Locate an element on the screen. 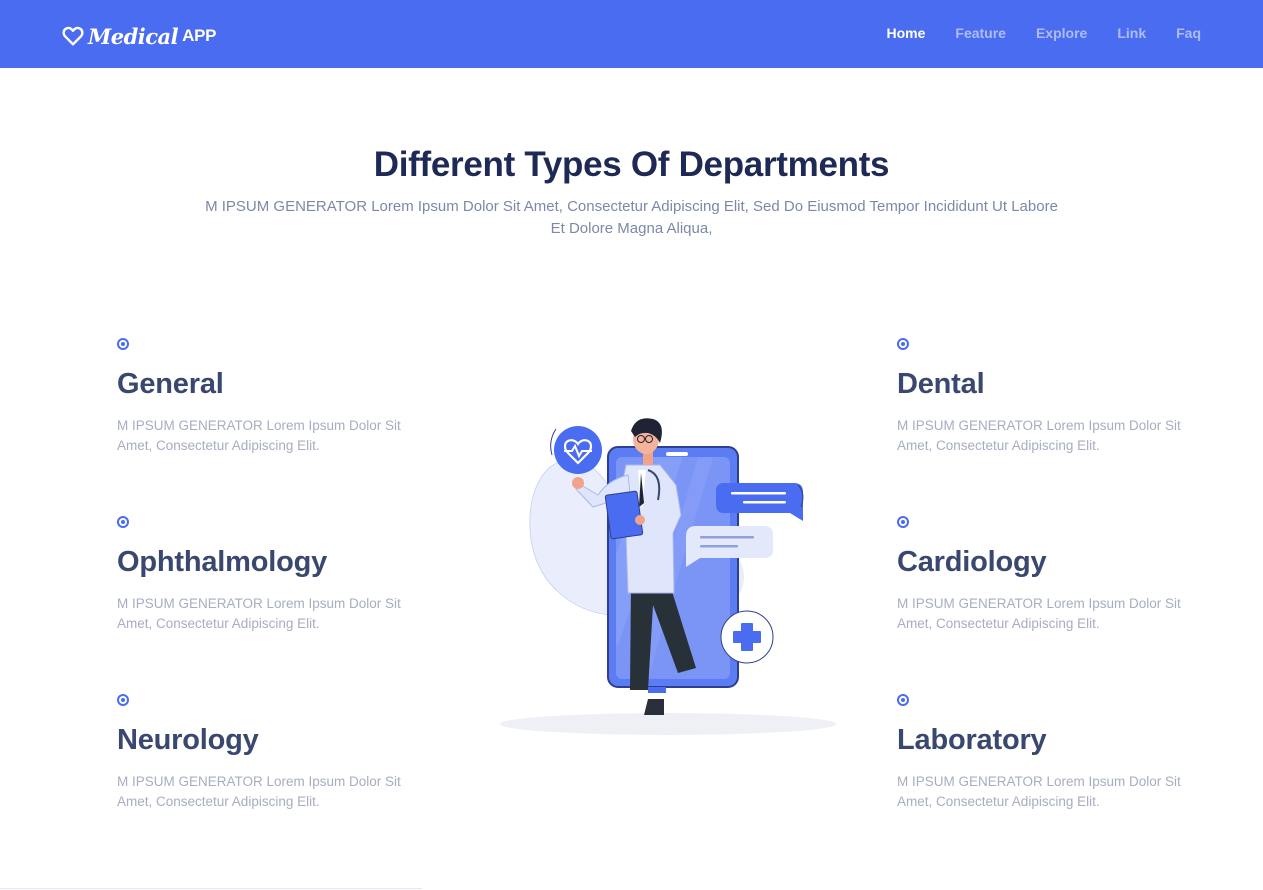 The image size is (1263, 890). dept-title: General is located at coordinates (170, 384).